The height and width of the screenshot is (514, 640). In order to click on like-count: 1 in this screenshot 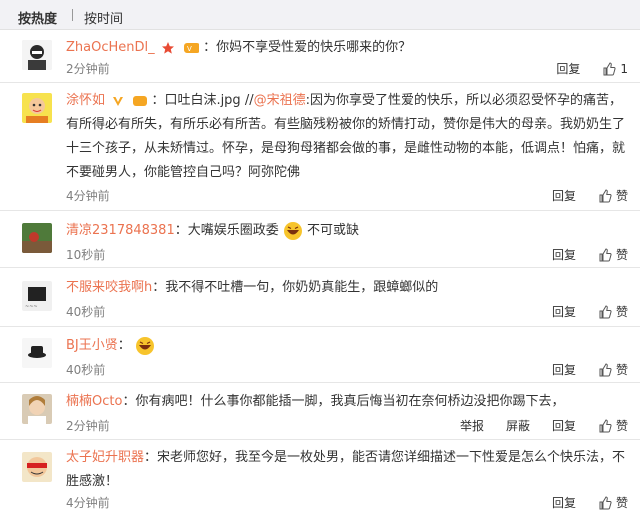, I will do `click(624, 68)`.